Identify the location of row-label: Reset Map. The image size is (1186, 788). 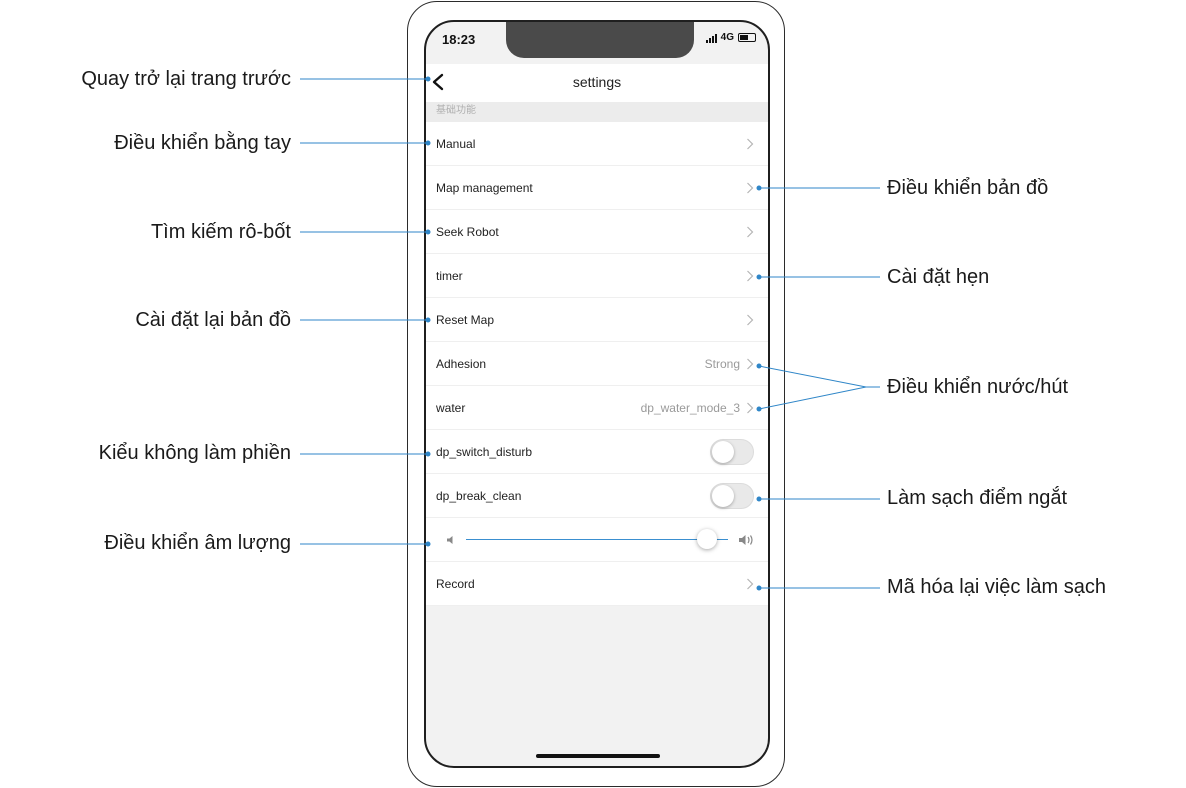
(465, 319).